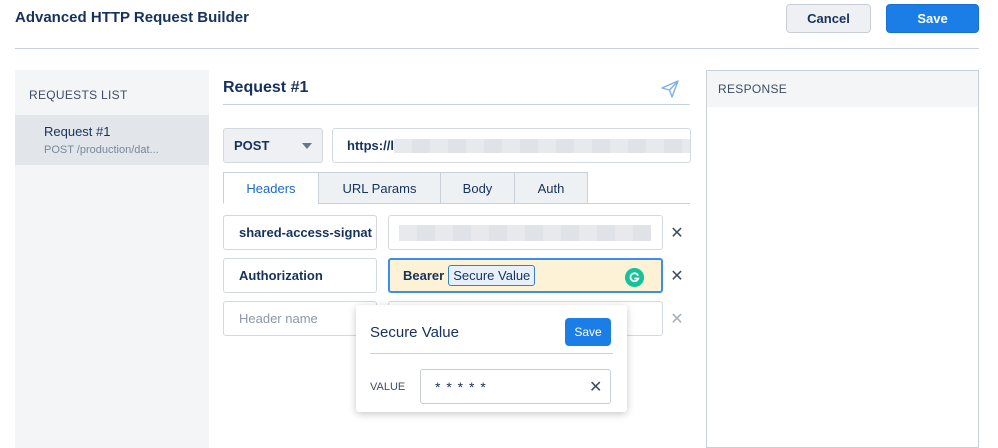 This screenshot has height=448, width=998. Describe the element at coordinates (541, 145) in the screenshot. I see `redacted-url` at that location.